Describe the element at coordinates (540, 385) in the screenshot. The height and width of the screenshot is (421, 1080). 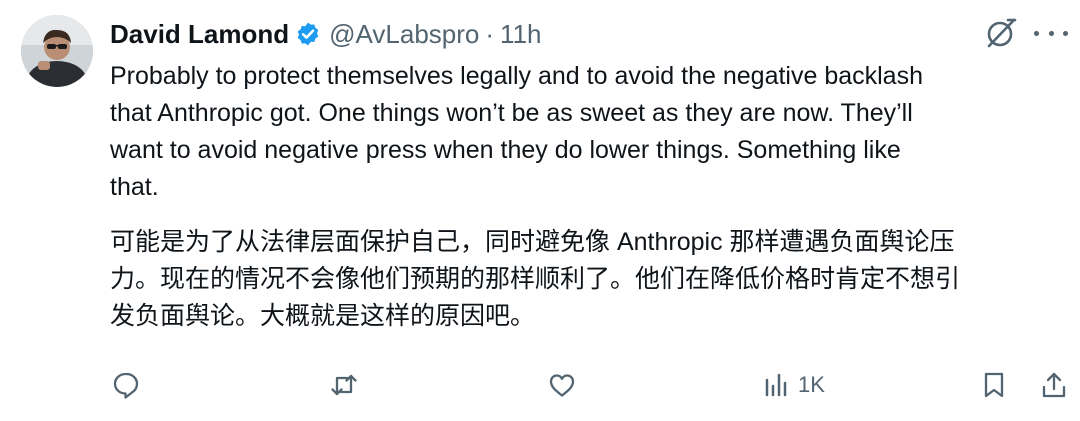
I see `action-bar: 1K` at that location.